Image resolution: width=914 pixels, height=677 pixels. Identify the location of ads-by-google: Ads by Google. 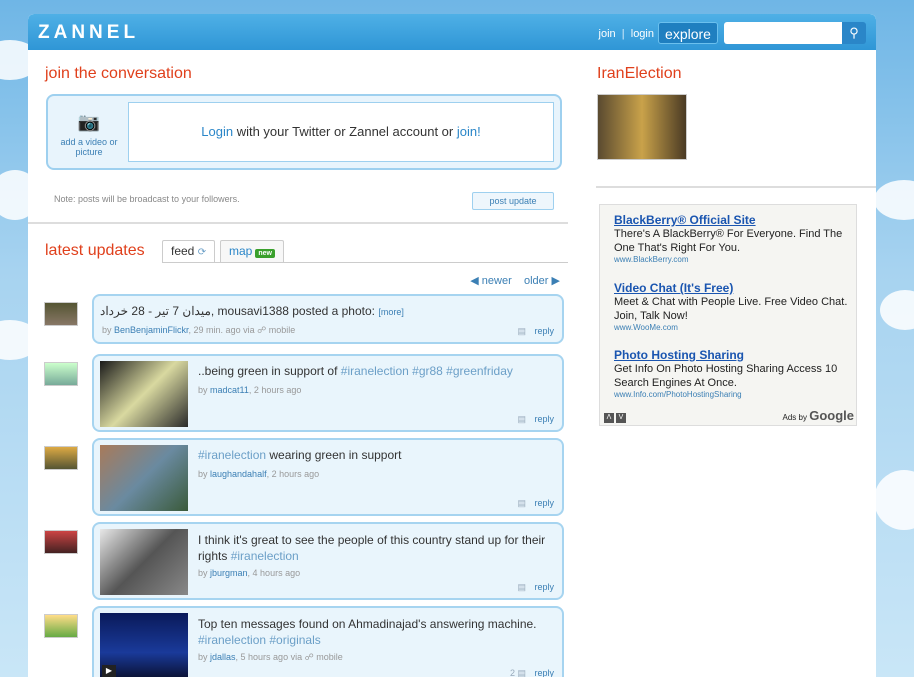
(818, 415).